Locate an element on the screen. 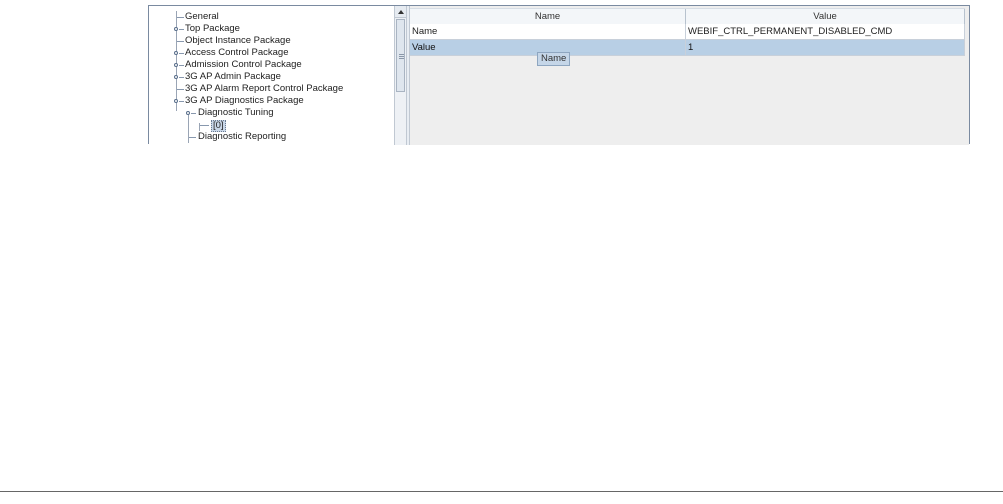  tree-item-diagnostic-tuning: Diagnostic Tuning is located at coordinates (269, 113).